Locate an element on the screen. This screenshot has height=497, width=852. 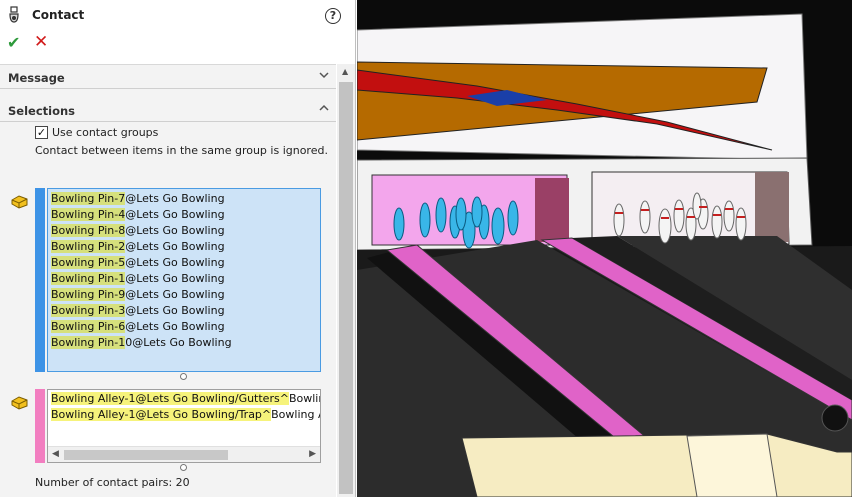
group-message-label: Message is located at coordinates (36, 78).